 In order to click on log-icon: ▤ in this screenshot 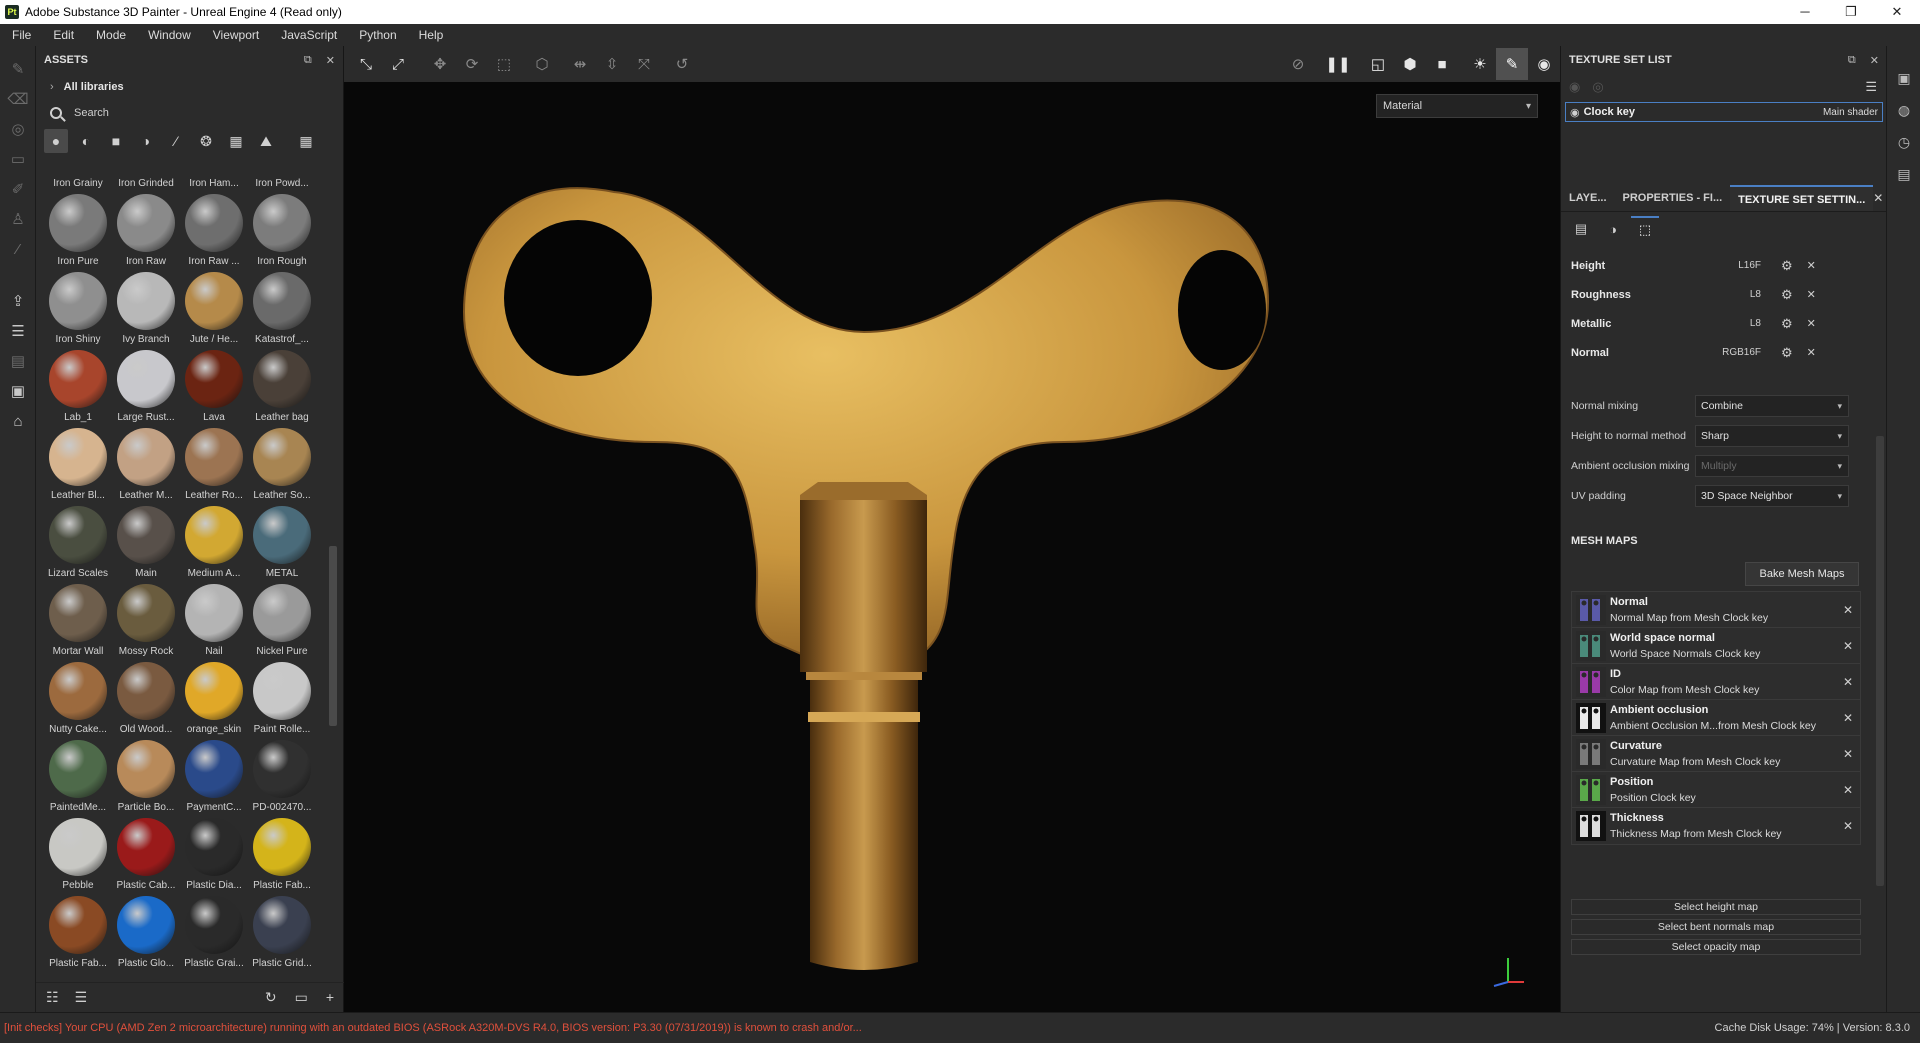, I will do `click(1903, 174)`.